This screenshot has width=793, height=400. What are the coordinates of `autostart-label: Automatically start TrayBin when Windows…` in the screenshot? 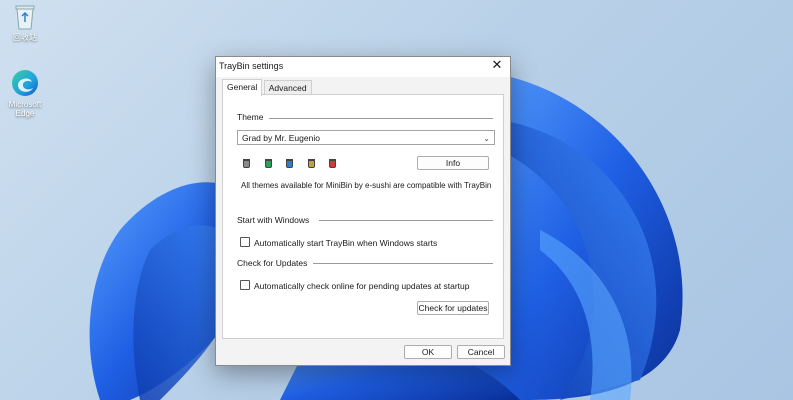 It's located at (346, 243).